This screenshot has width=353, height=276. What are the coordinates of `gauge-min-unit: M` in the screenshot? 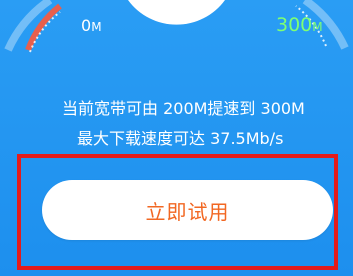 It's located at (96, 27).